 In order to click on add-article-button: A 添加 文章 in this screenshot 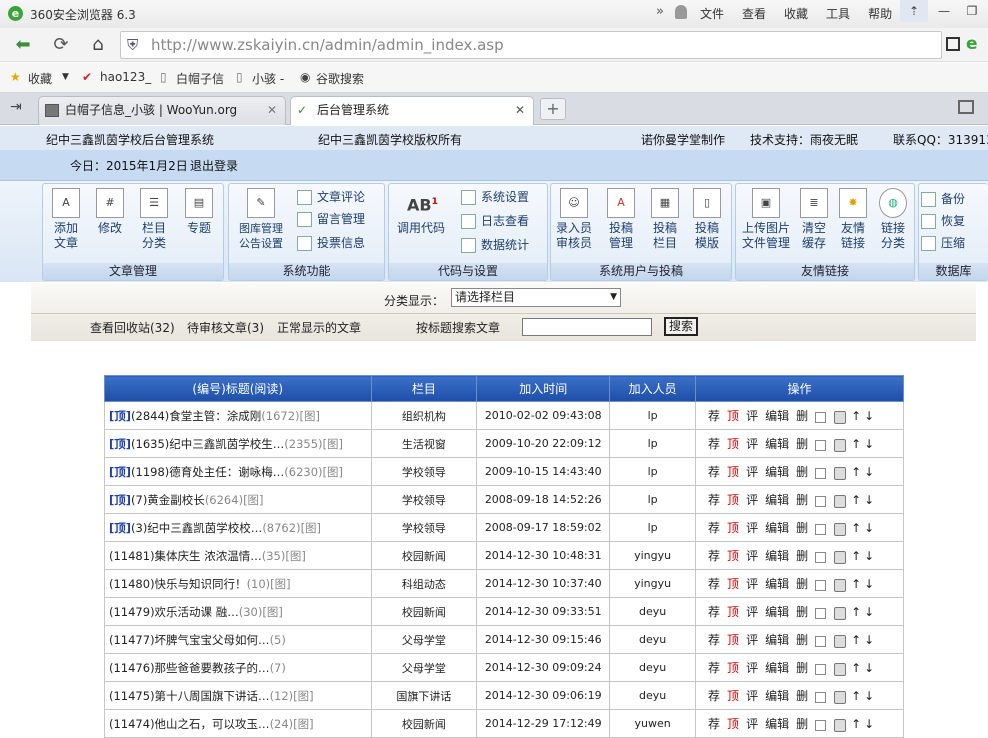, I will do `click(66, 219)`.